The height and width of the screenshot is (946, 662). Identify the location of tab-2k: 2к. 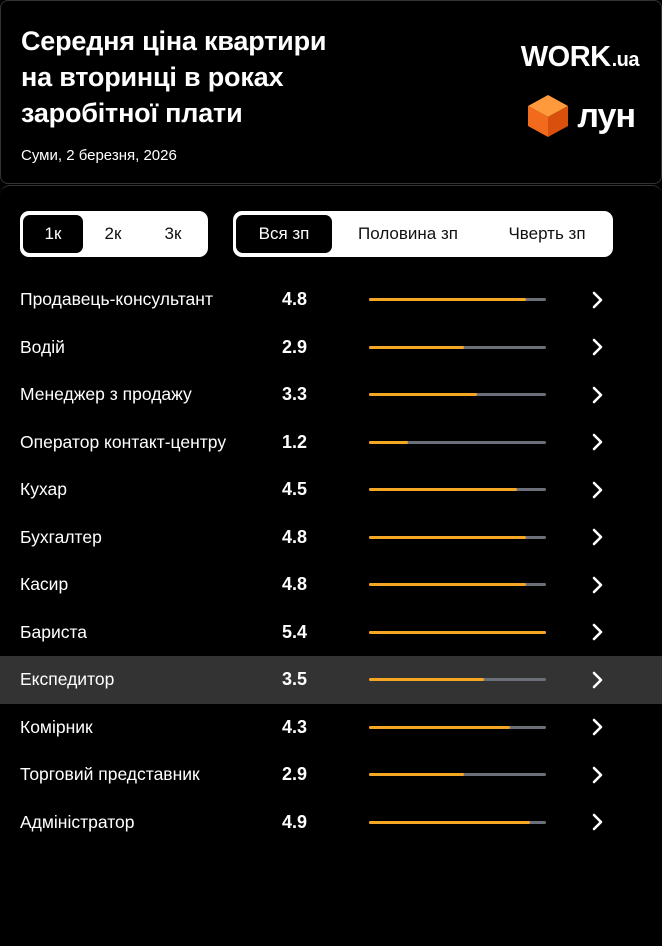
(113, 234).